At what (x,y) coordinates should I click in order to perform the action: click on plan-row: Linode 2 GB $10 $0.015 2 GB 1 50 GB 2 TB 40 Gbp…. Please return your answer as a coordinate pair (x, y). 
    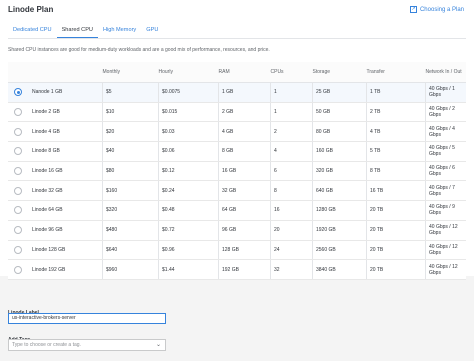
    Looking at the image, I should click on (237, 112).